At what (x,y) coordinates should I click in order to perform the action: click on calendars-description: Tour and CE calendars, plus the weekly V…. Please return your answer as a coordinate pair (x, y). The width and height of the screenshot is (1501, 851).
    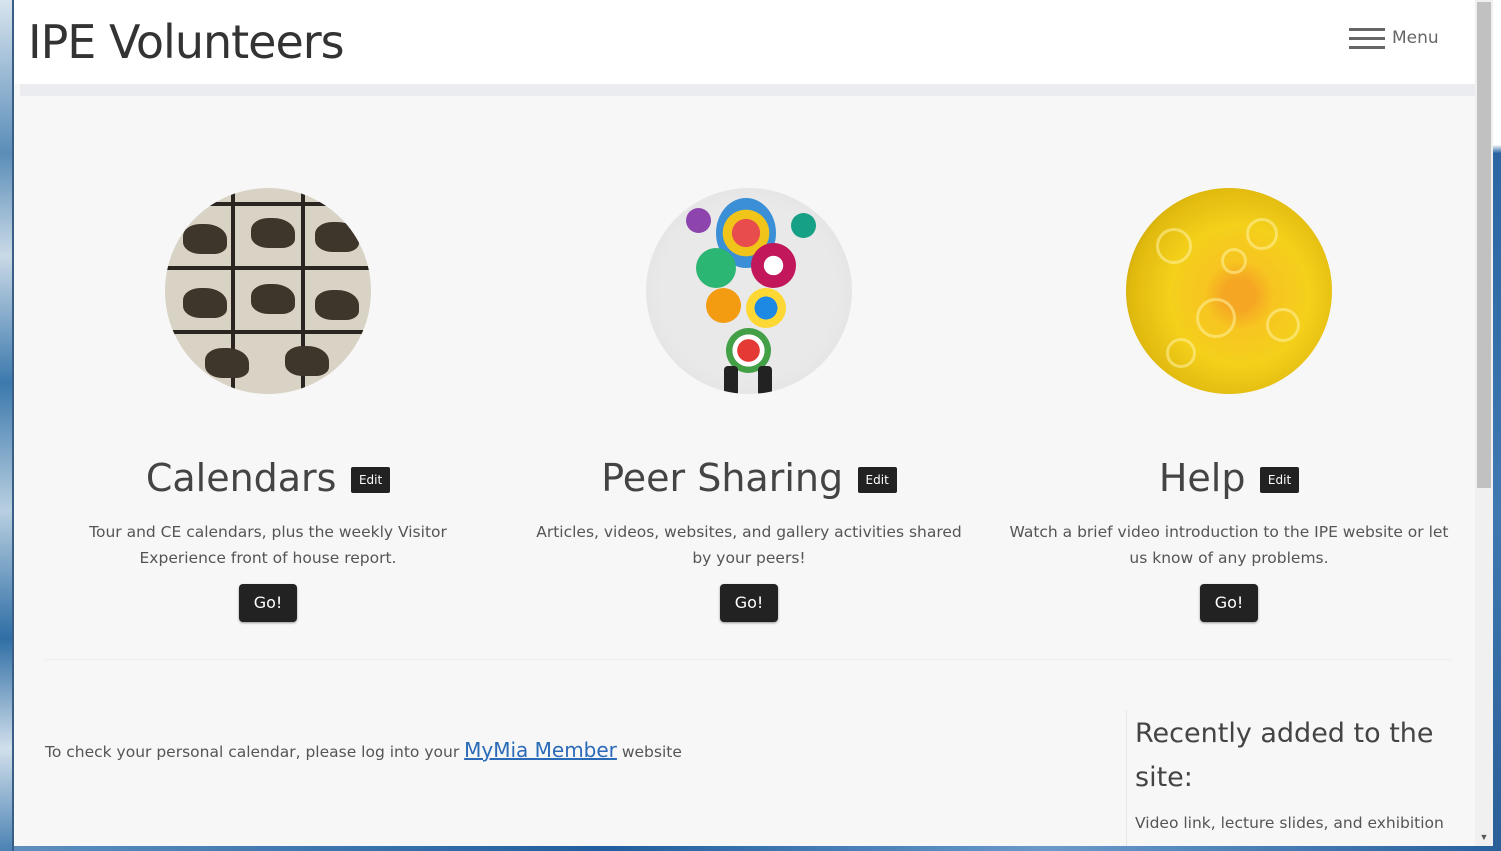
    Looking at the image, I should click on (268, 545).